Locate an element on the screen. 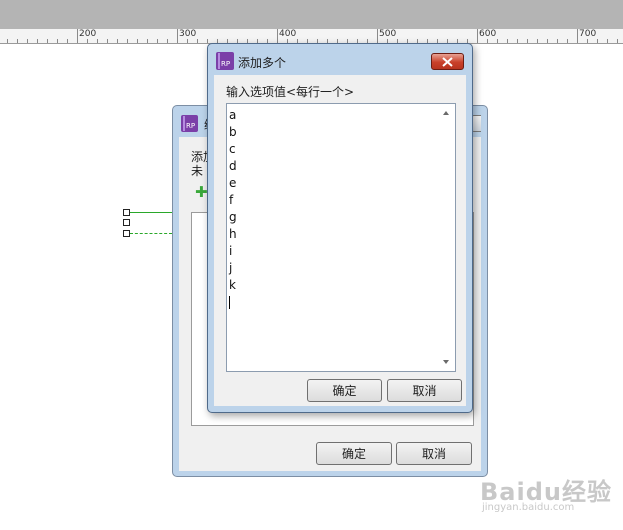  ruler-label: 500 is located at coordinates (388, 34).